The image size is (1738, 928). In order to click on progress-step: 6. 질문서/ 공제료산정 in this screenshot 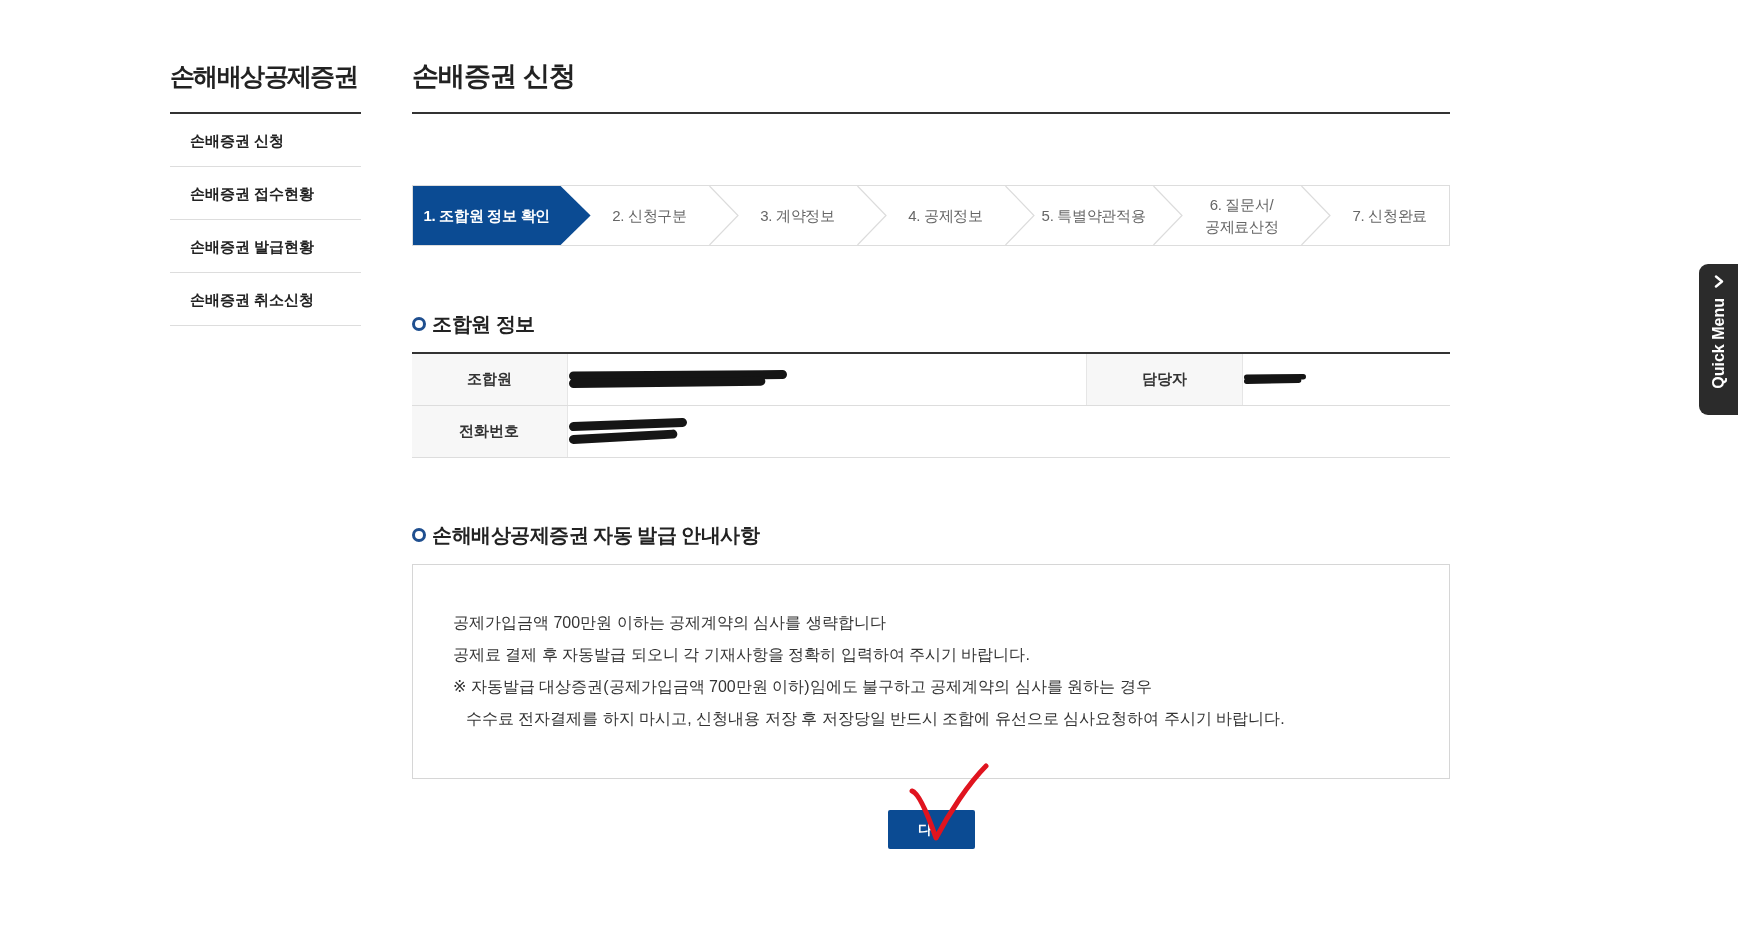, I will do `click(1241, 215)`.